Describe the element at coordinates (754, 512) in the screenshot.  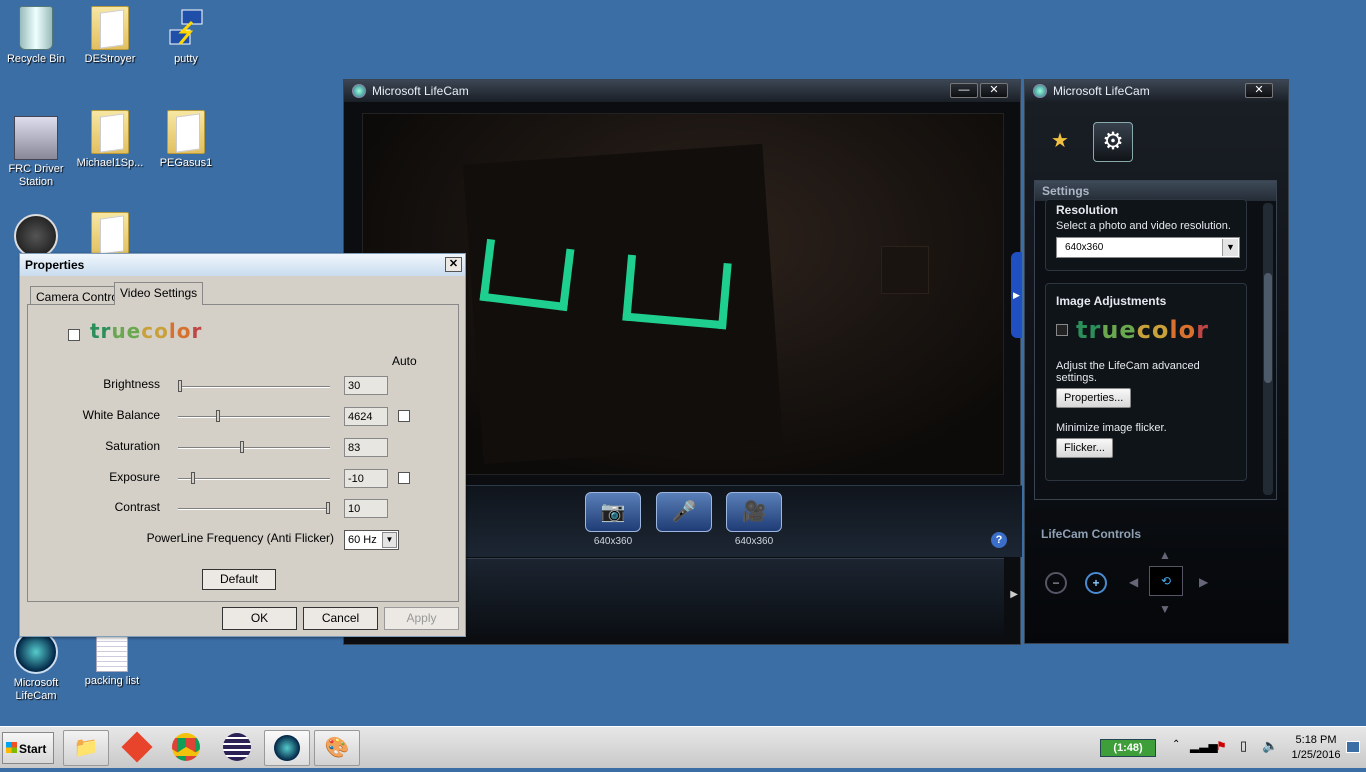
I see `video-capture-button: 🎥` at that location.